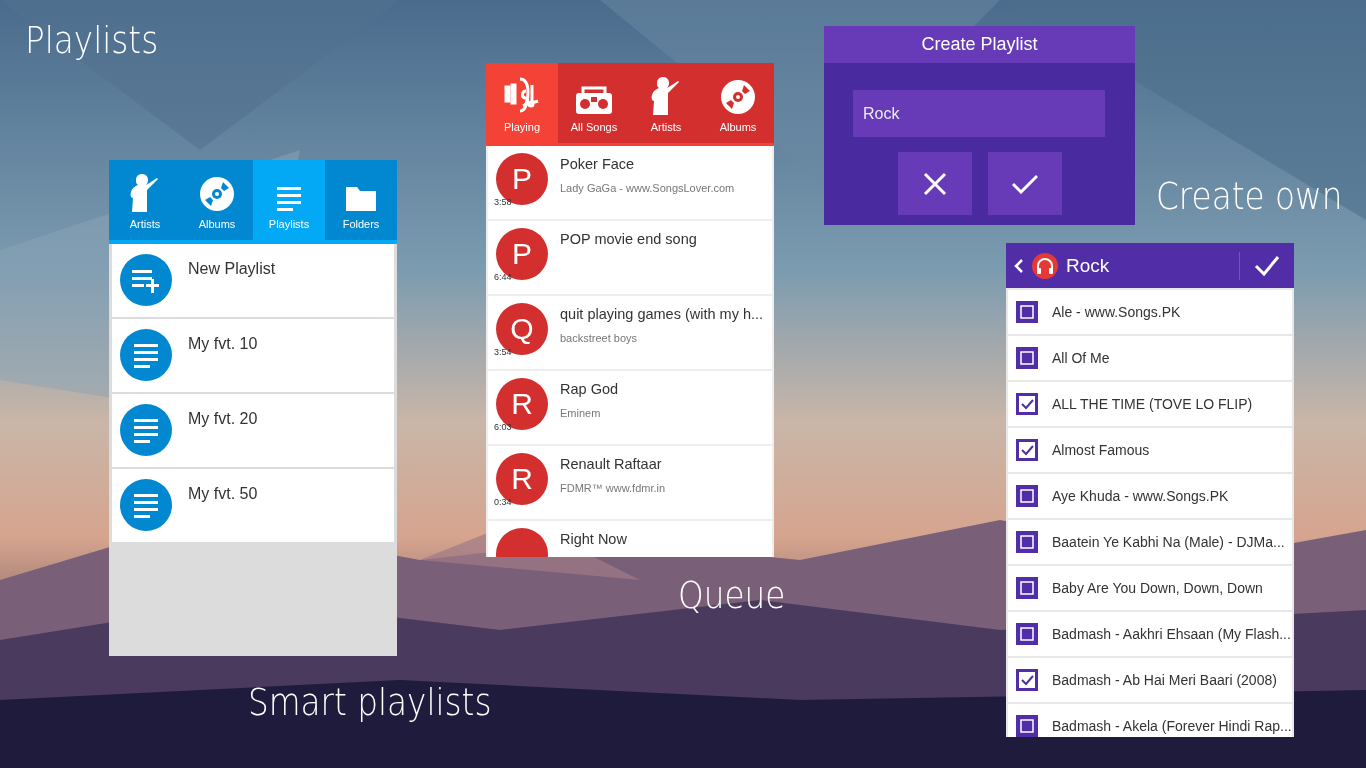  What do you see at coordinates (503, 202) in the screenshot?
I see `song-duration: 3:58` at bounding box center [503, 202].